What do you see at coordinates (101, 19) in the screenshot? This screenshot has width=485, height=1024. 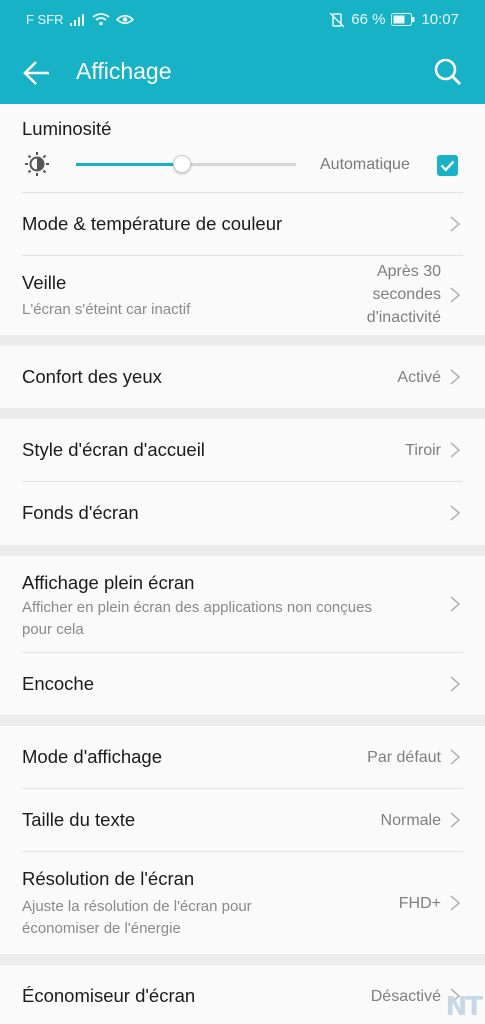 I see `wifi-icon` at bounding box center [101, 19].